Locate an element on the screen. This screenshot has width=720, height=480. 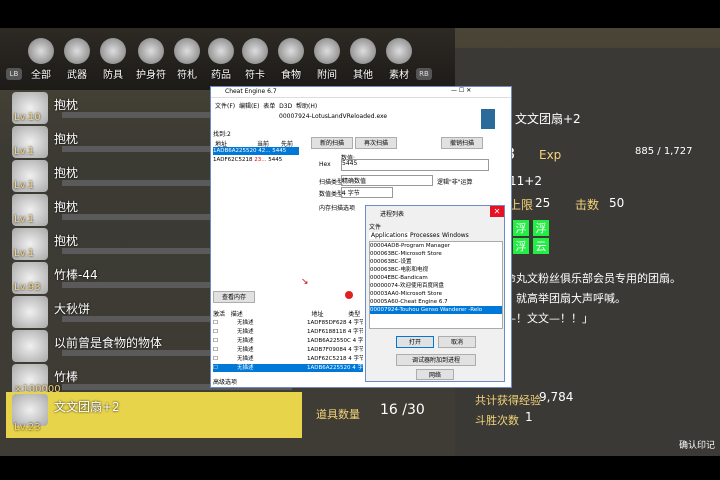
ce-menubar: 文件(F) 编辑(E) 表单 D3D 帮助(H) is located at coordinates (266, 106).